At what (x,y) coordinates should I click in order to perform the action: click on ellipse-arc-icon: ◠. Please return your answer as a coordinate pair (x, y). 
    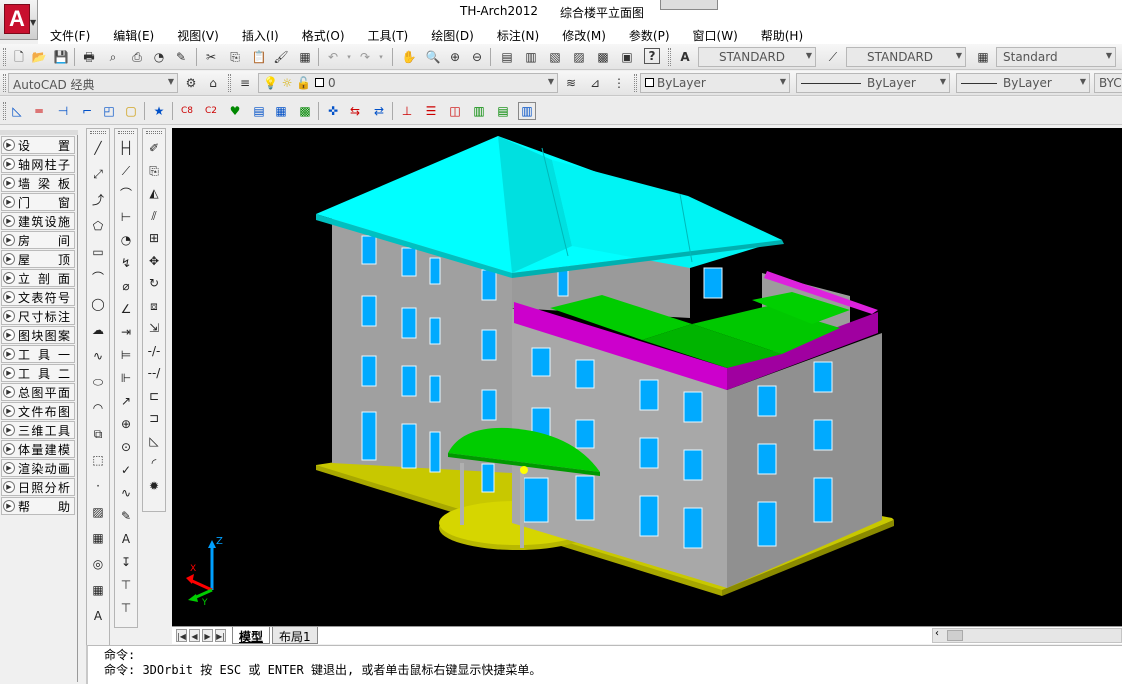
    Looking at the image, I should click on (98, 408).